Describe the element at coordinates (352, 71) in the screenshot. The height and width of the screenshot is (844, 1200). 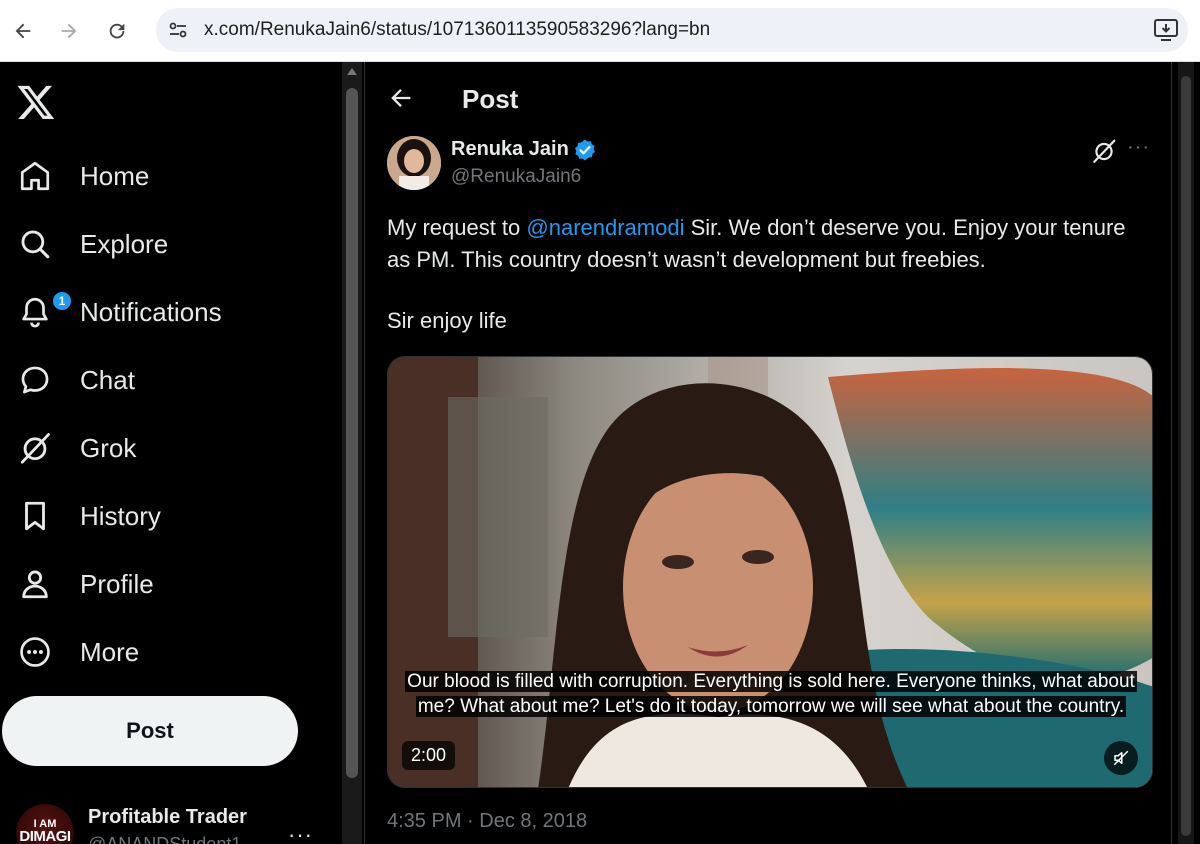
I see `scroll-up-arrow-icon` at that location.